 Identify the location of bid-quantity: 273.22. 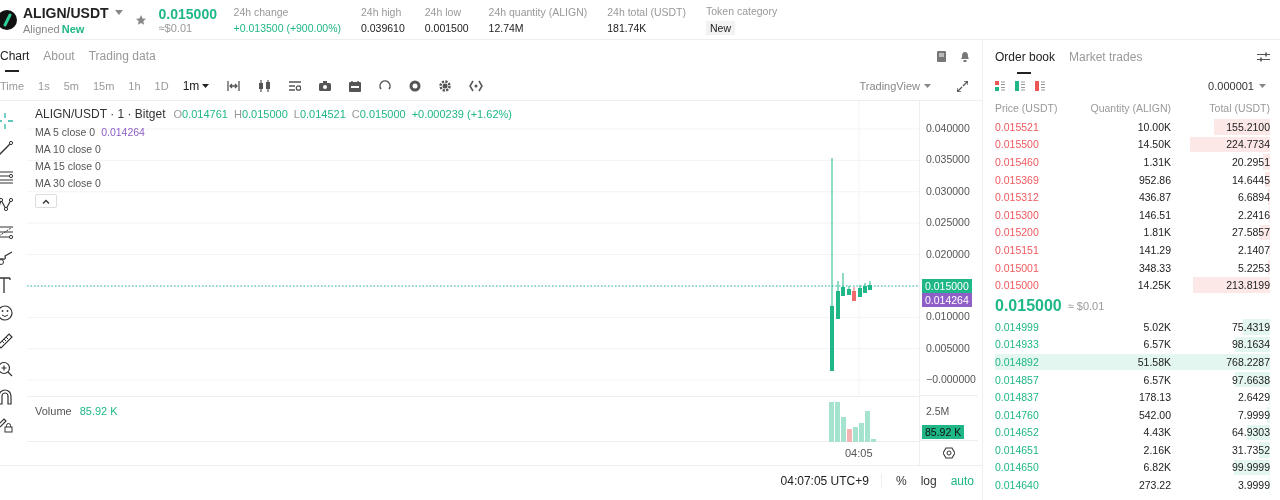
(1154, 485).